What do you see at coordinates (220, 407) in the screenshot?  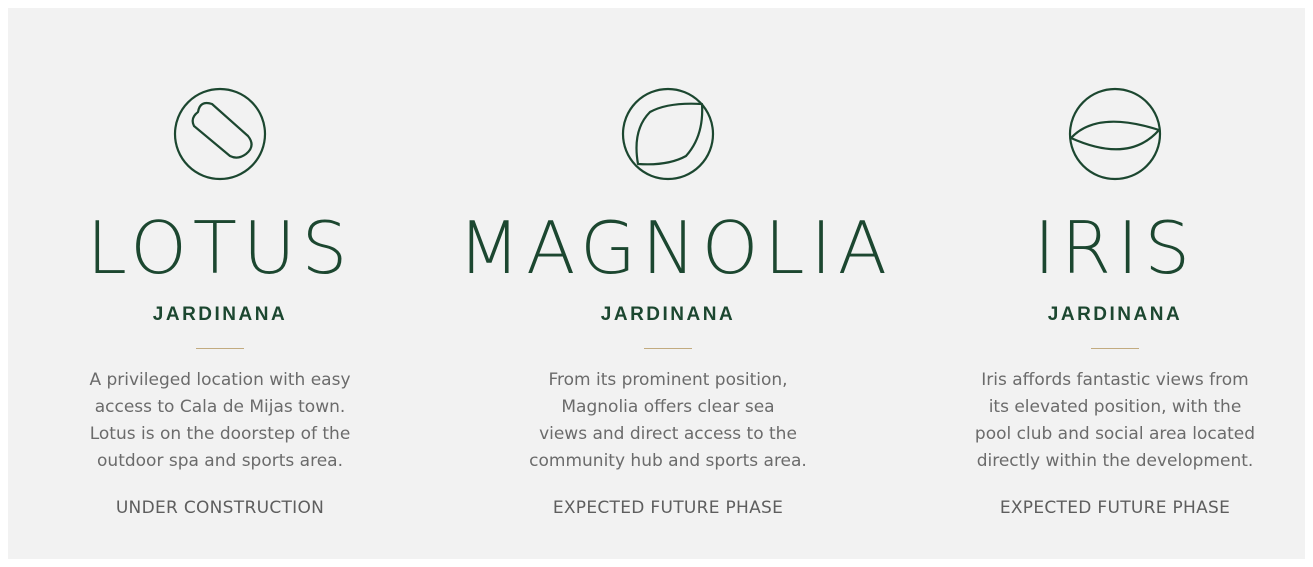 I see `description-line: access to Cala de Mijas town.` at bounding box center [220, 407].